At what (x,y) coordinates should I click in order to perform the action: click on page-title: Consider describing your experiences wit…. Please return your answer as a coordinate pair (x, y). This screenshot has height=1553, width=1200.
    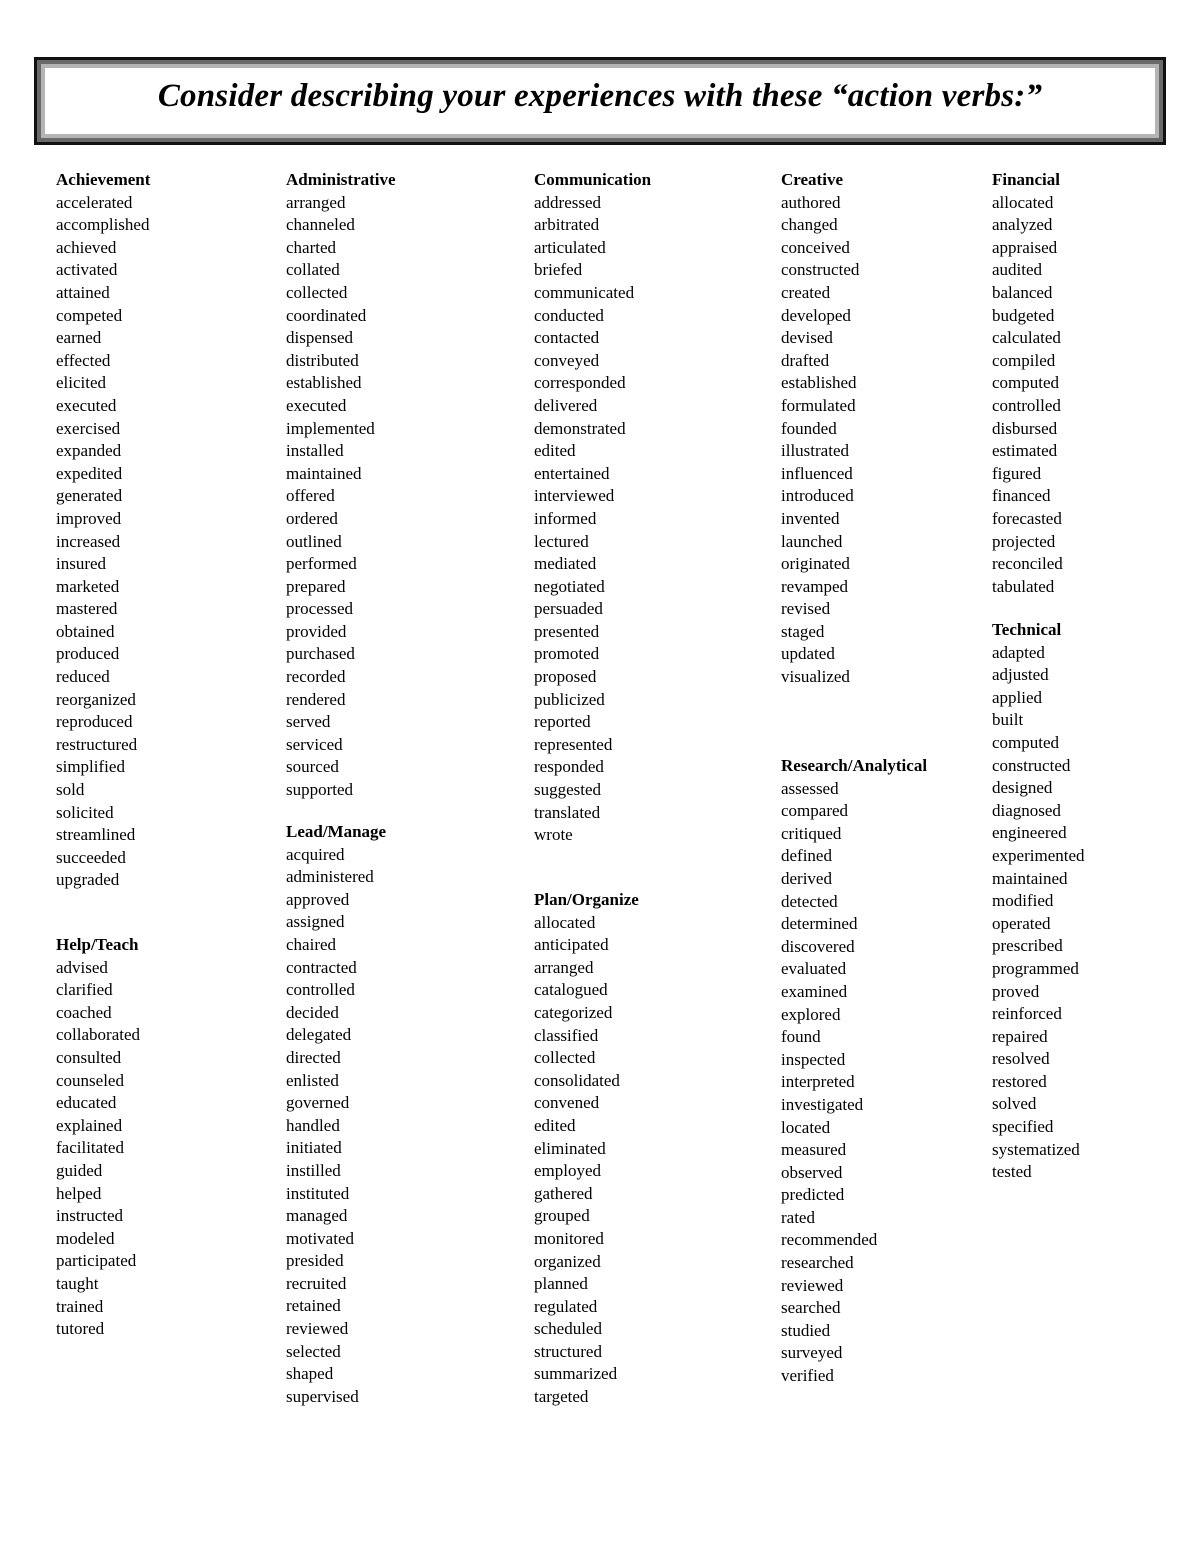
    Looking at the image, I should click on (600, 96).